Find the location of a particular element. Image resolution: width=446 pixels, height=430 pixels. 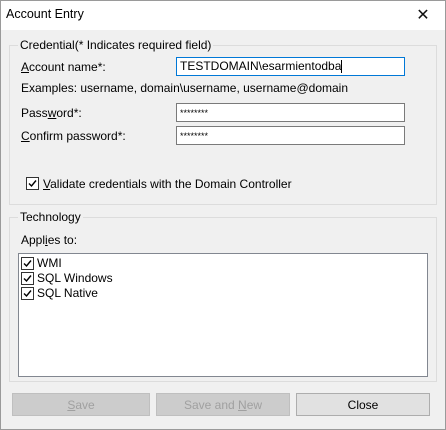

close-icon: ✕ is located at coordinates (423, 15).